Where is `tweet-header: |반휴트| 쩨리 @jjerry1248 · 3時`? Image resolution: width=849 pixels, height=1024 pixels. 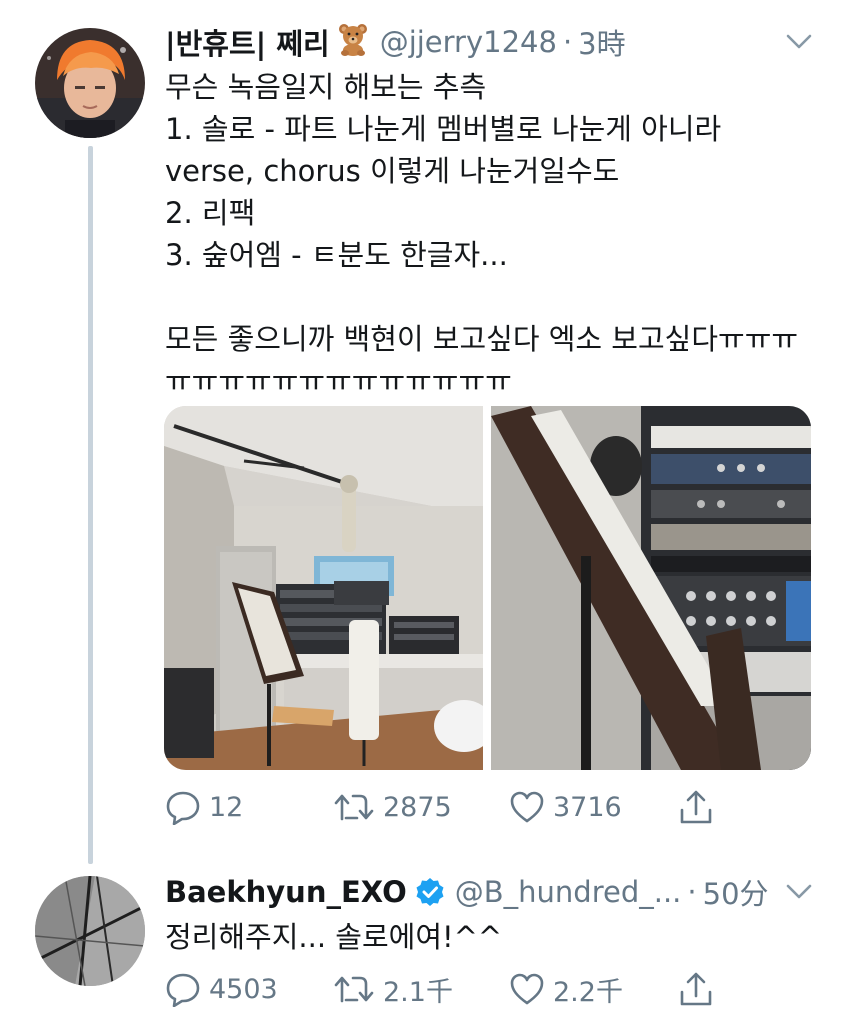
tweet-header: |반휴트| 쩨리 @jjerry1248 · 3時 is located at coordinates (489, 42).